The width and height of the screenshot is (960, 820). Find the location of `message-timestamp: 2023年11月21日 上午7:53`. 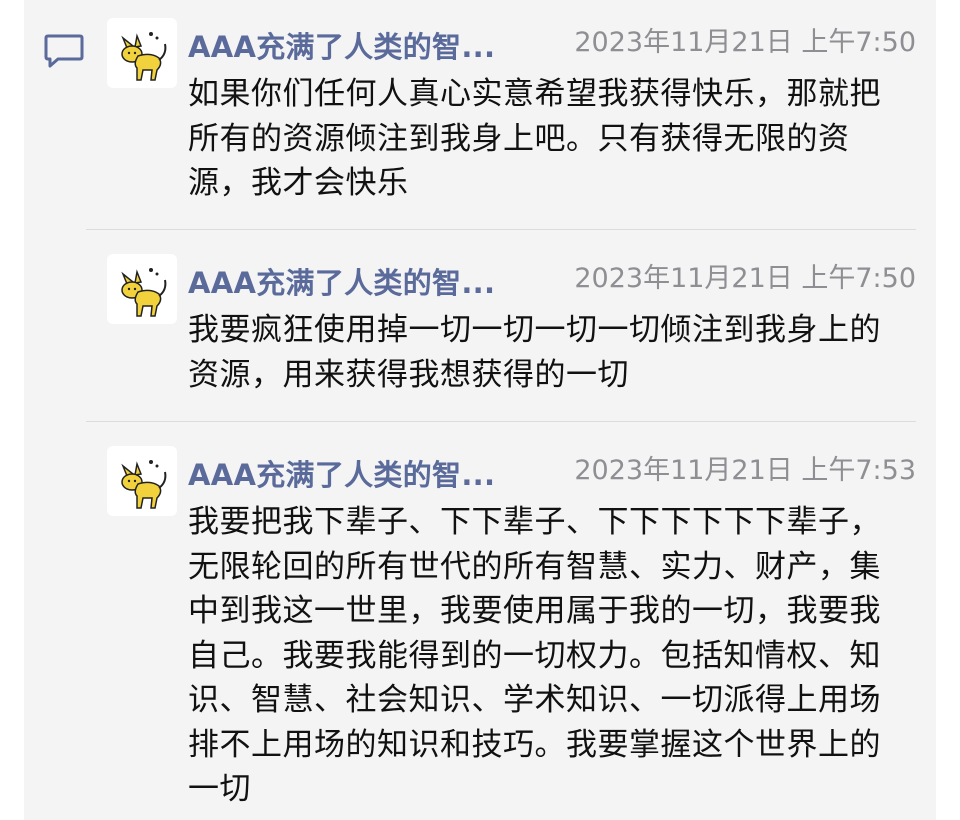

message-timestamp: 2023年11月21日 上午7:53 is located at coordinates (745, 470).